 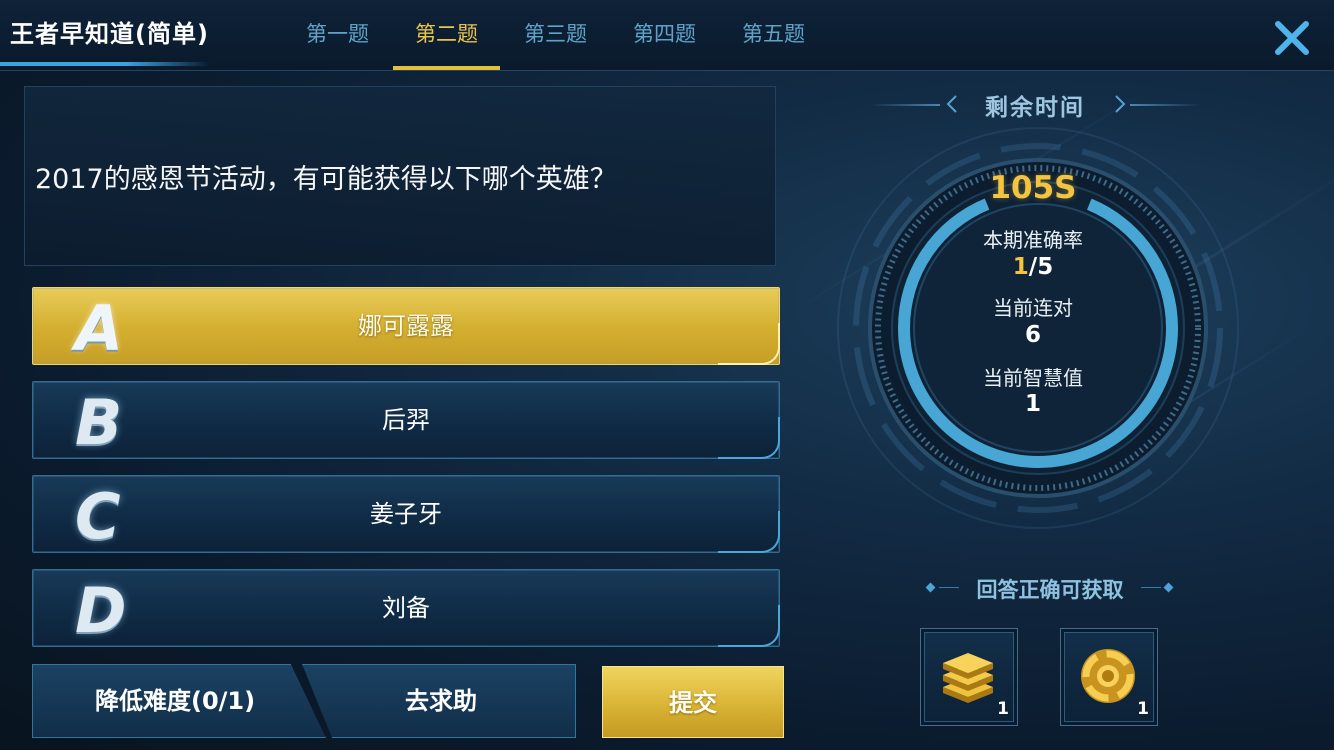 I want to click on ask-help-button: 去求助, so click(x=439, y=701).